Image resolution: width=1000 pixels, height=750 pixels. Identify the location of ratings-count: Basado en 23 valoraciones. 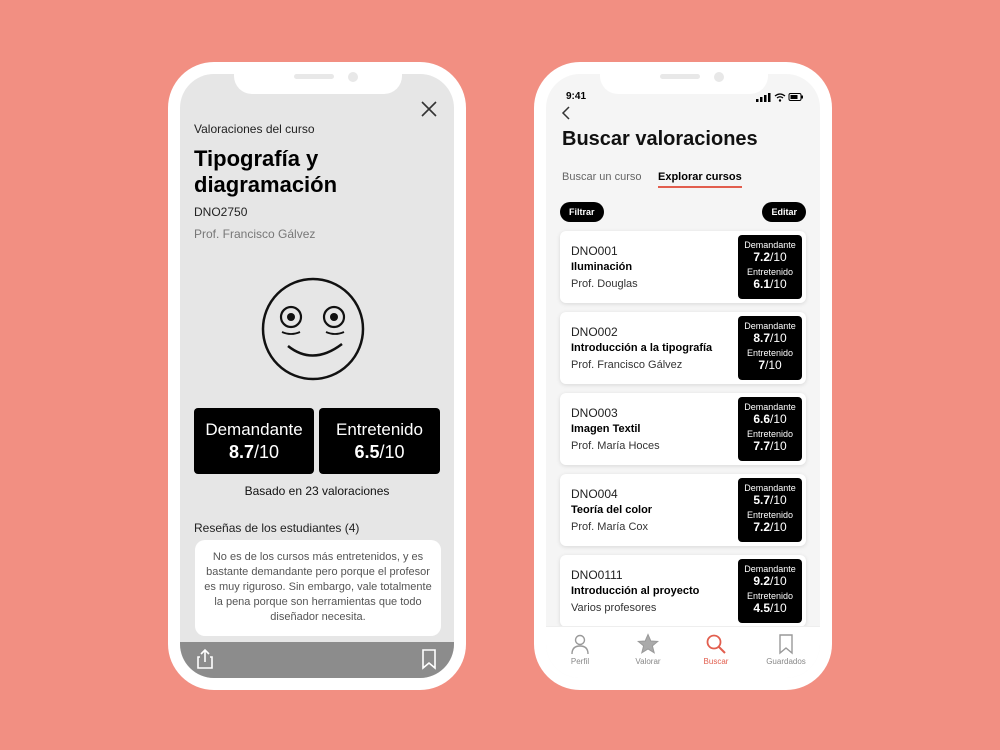
(317, 491).